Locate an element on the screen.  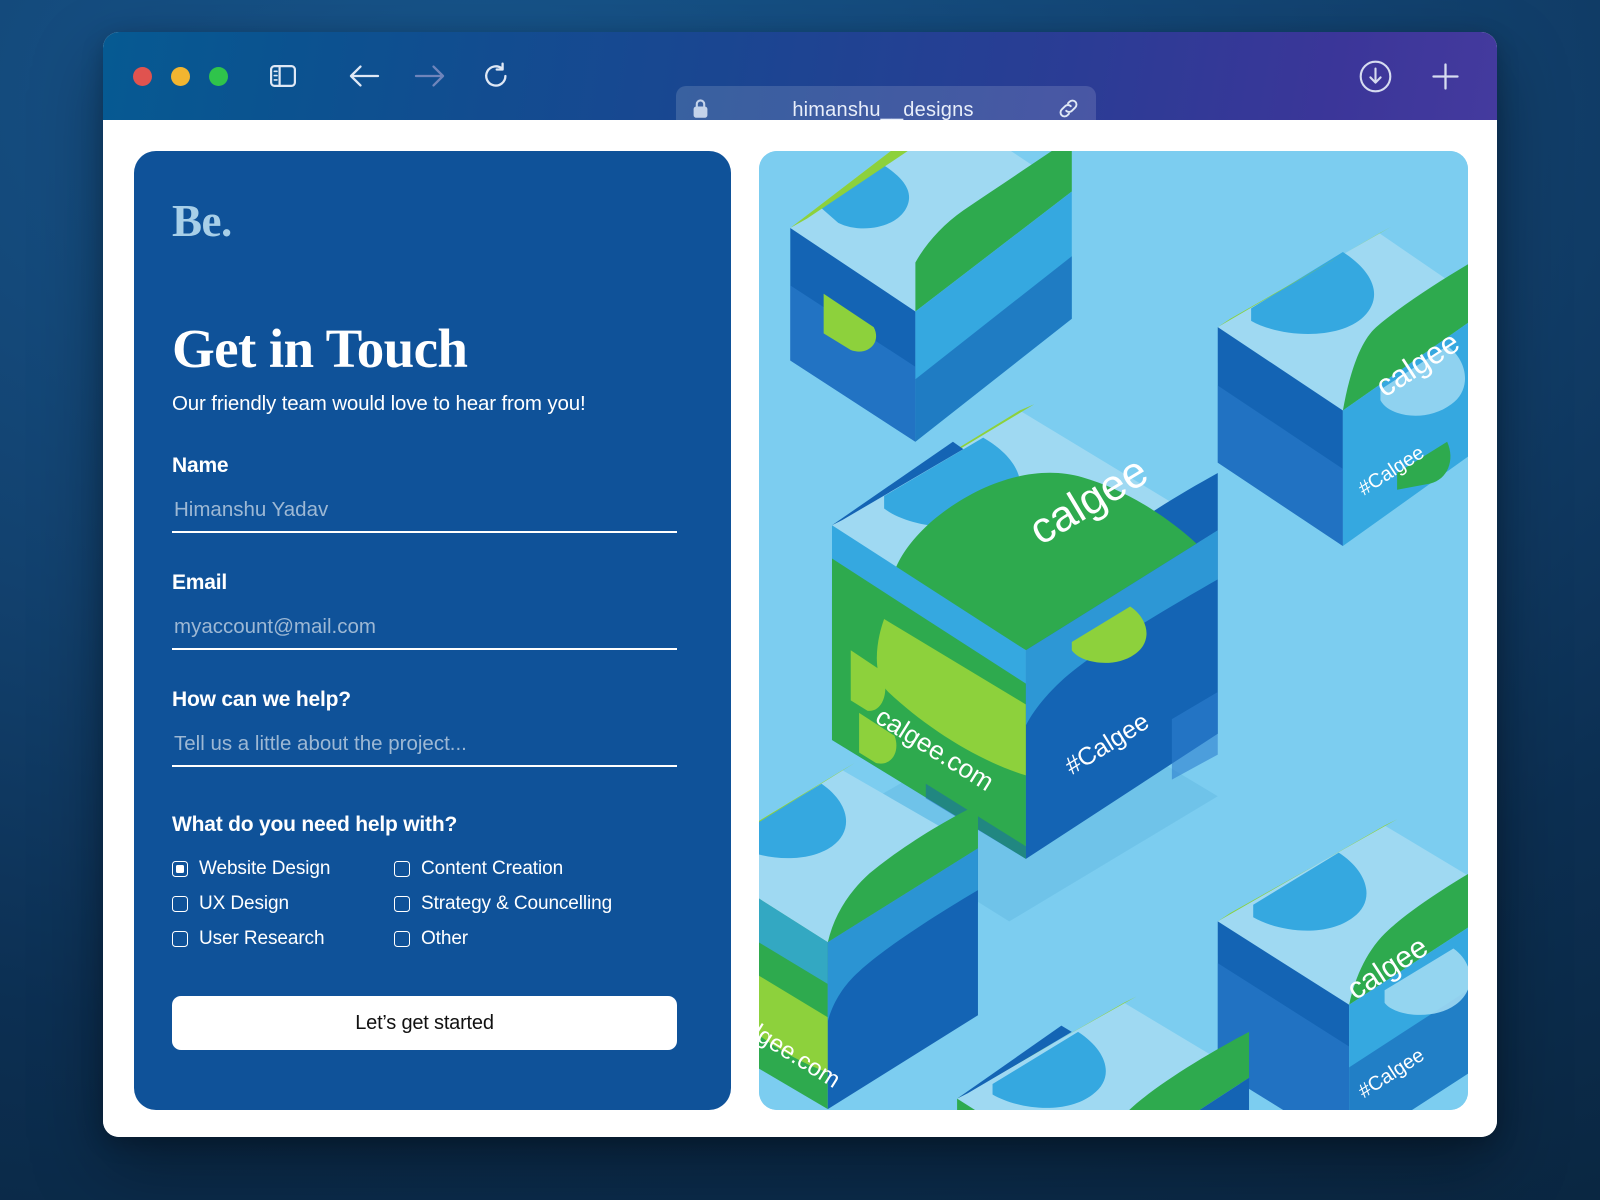
help-options-title: What do you need help with? is located at coordinates (315, 824).